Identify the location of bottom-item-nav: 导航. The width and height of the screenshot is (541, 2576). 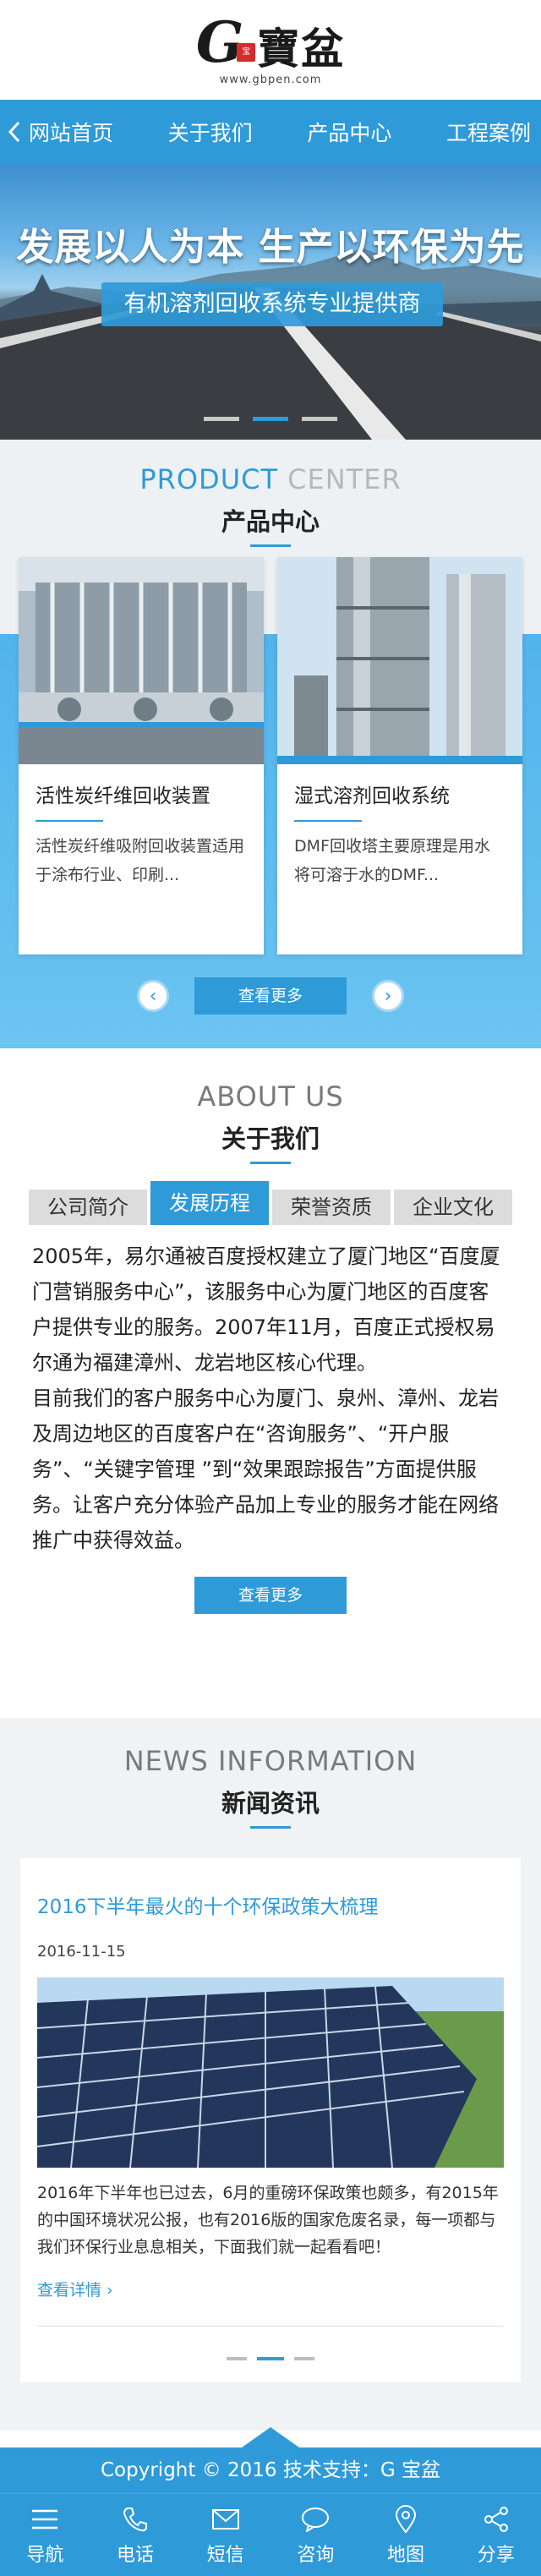
(45, 2535).